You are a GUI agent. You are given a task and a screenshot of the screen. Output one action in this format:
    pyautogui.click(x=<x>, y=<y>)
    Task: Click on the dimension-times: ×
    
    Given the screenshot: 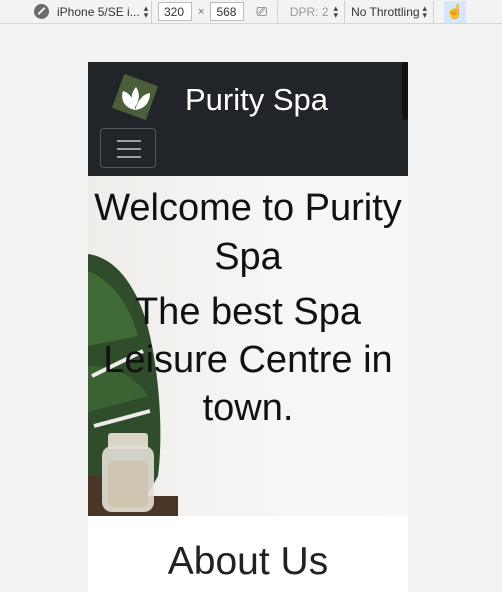 What is the action you would take?
    pyautogui.click(x=201, y=11)
    